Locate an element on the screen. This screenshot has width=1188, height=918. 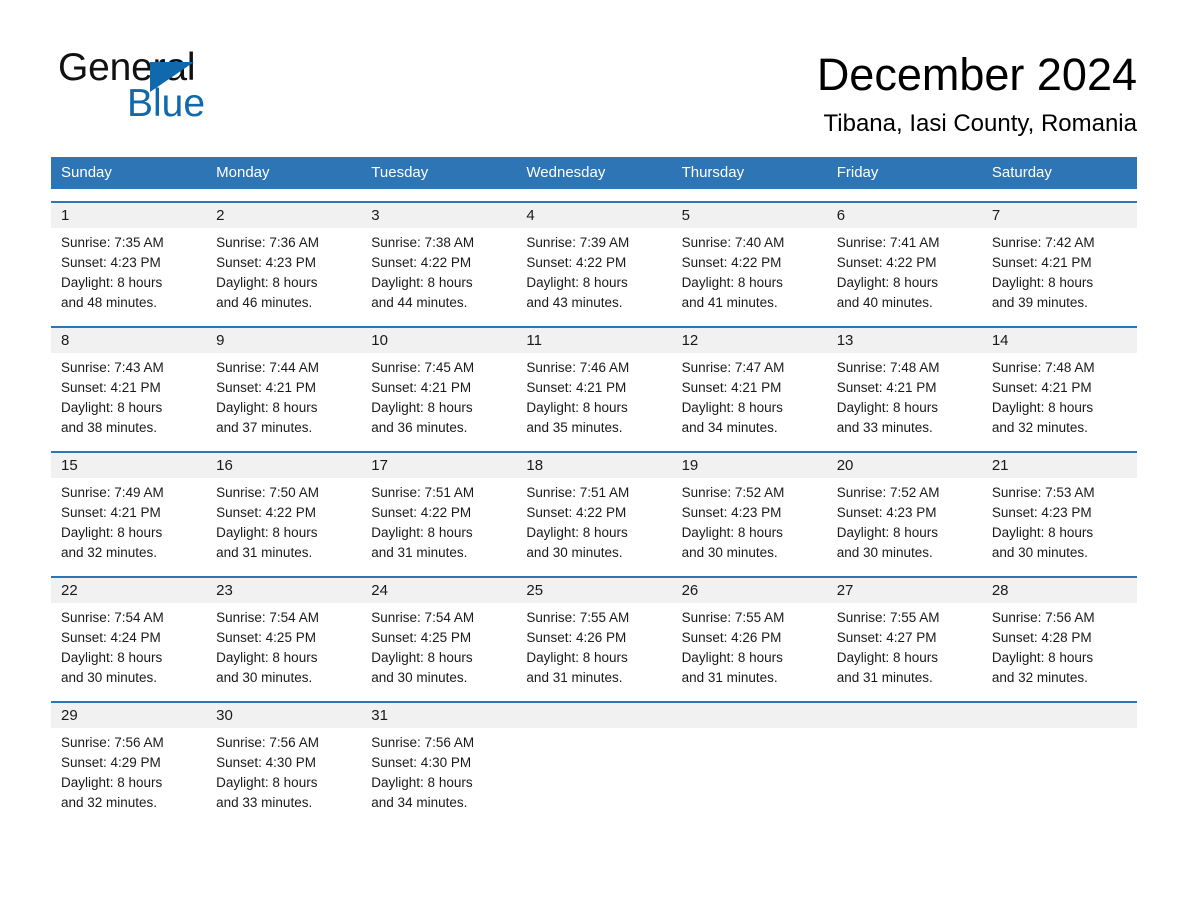
day-number: 25 is located at coordinates (593, 590).